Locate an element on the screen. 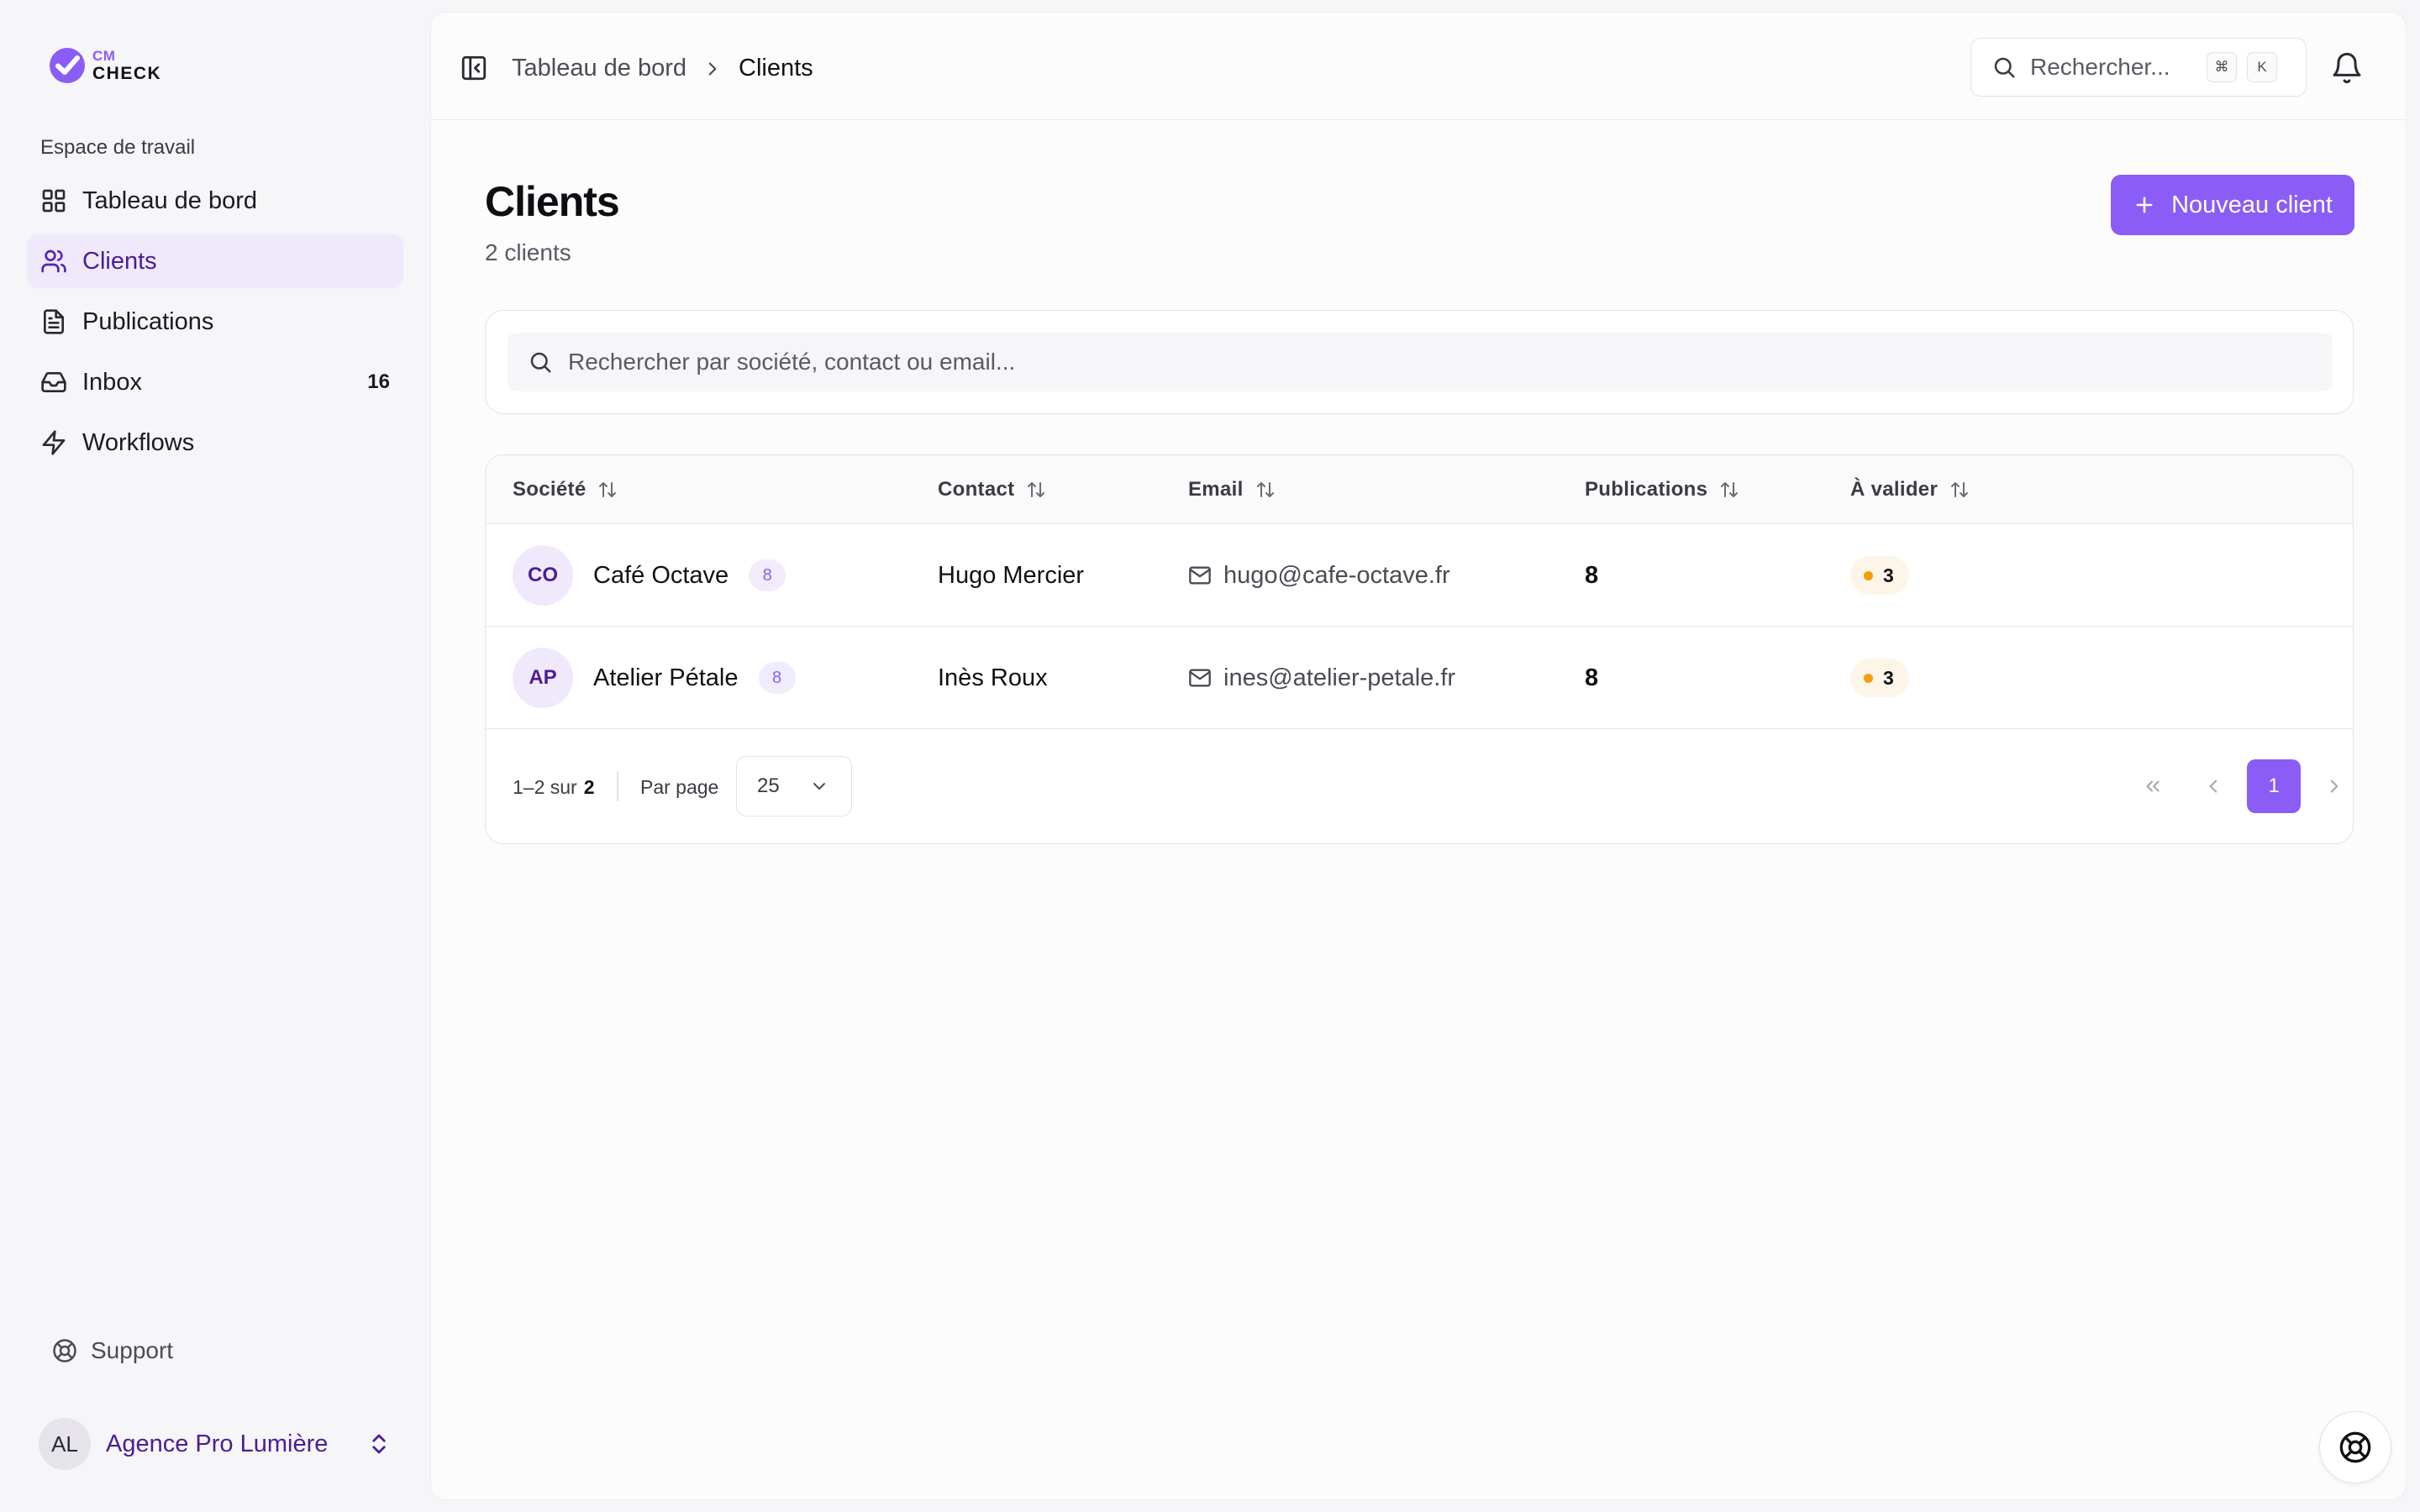 This screenshot has width=2420, height=1512. sidebar-toggle-icon is located at coordinates (474, 68).